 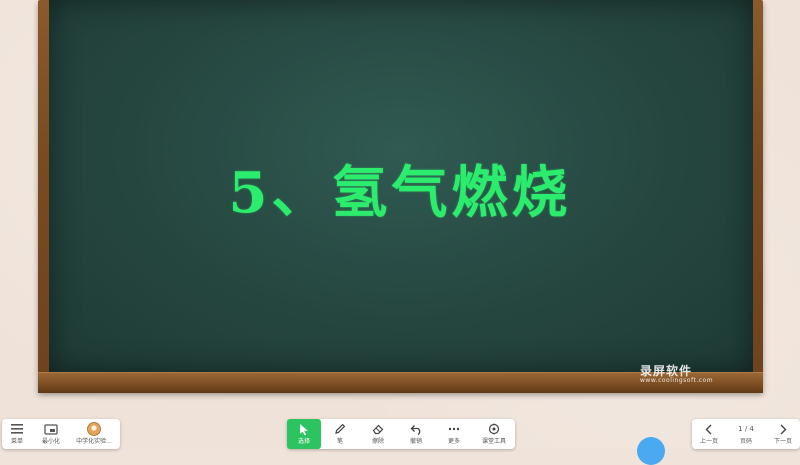 What do you see at coordinates (454, 429) in the screenshot?
I see `more-dots-icon` at bounding box center [454, 429].